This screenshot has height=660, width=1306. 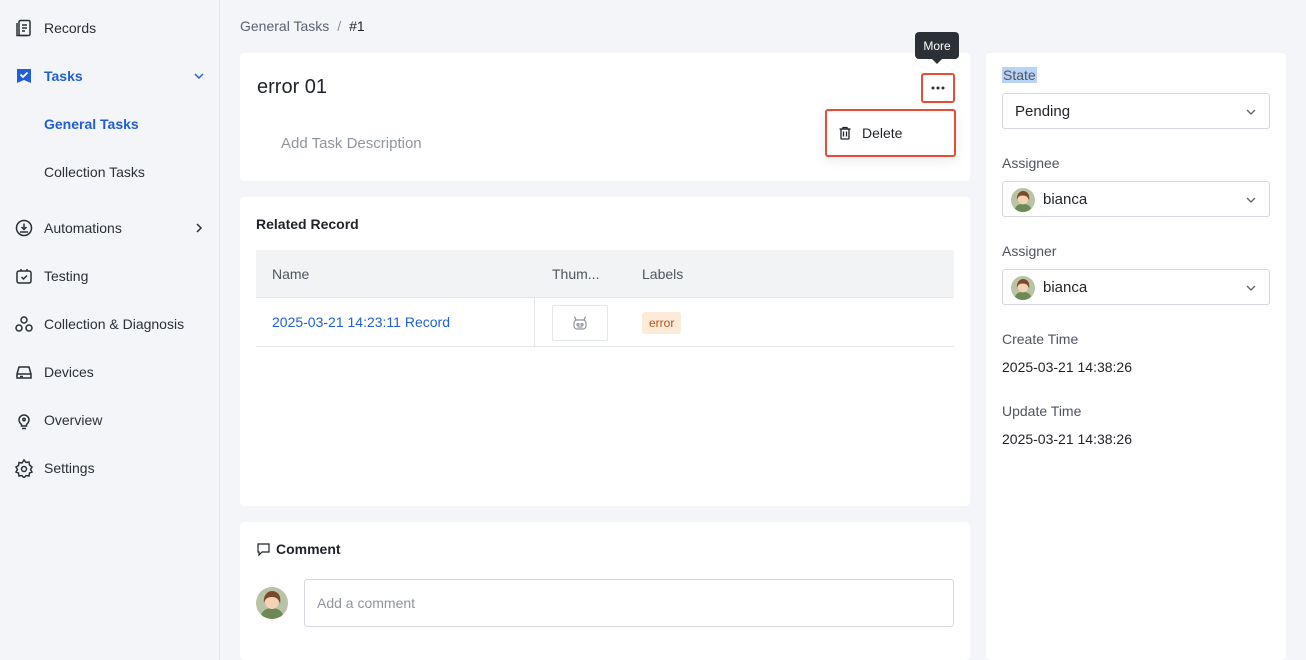 I want to click on delete-menu-item: Delete, so click(x=869, y=133).